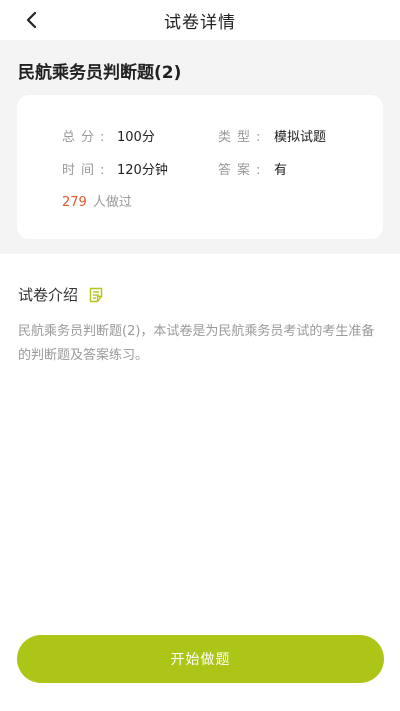 The height and width of the screenshot is (711, 400). I want to click on intro-header: 试卷介绍, so click(61, 294).